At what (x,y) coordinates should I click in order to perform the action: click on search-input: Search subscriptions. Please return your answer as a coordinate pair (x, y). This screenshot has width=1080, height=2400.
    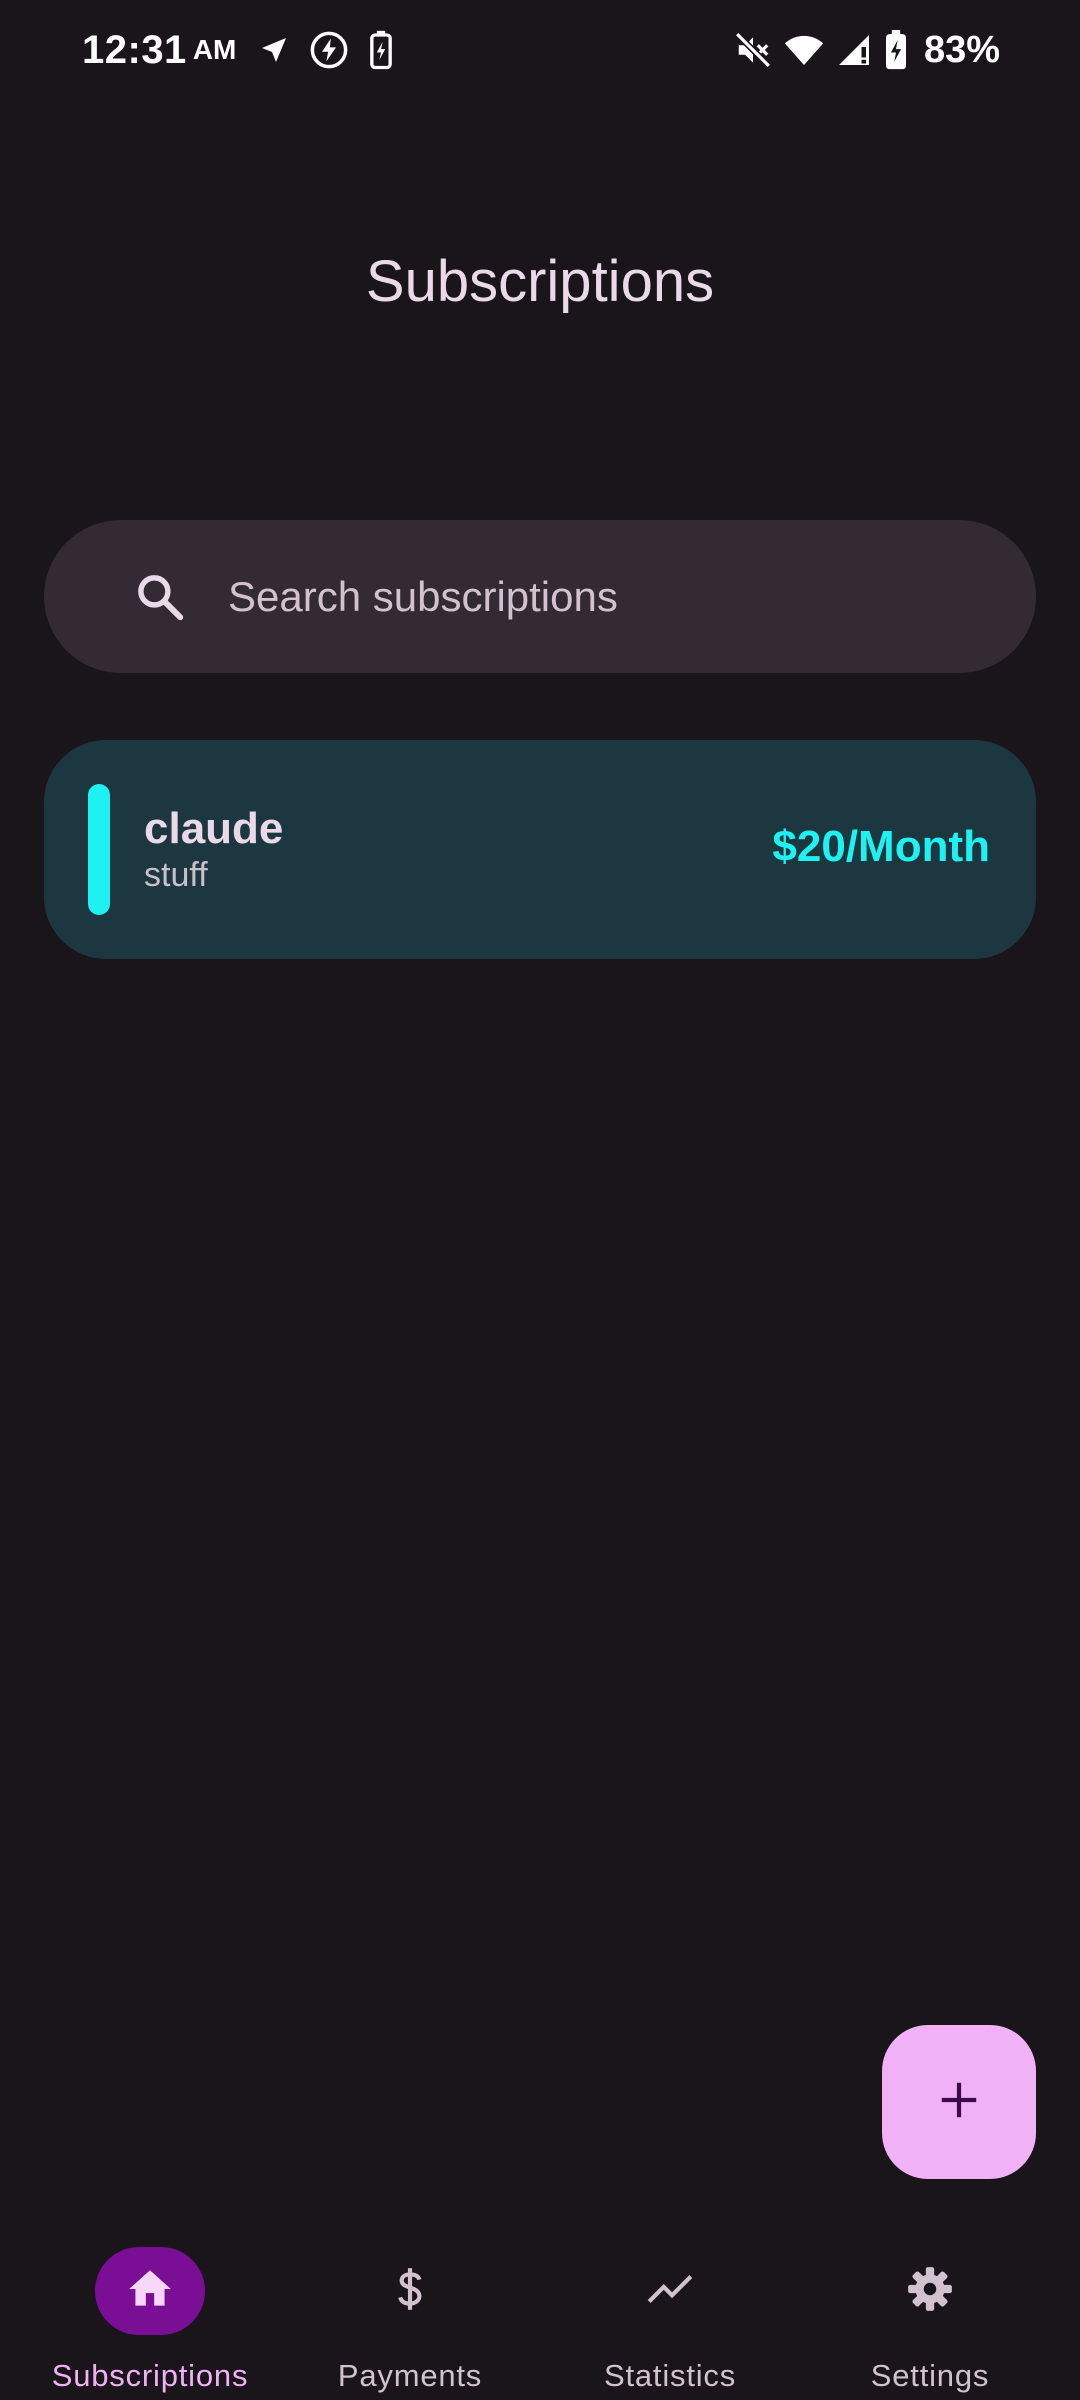
    Looking at the image, I should click on (423, 597).